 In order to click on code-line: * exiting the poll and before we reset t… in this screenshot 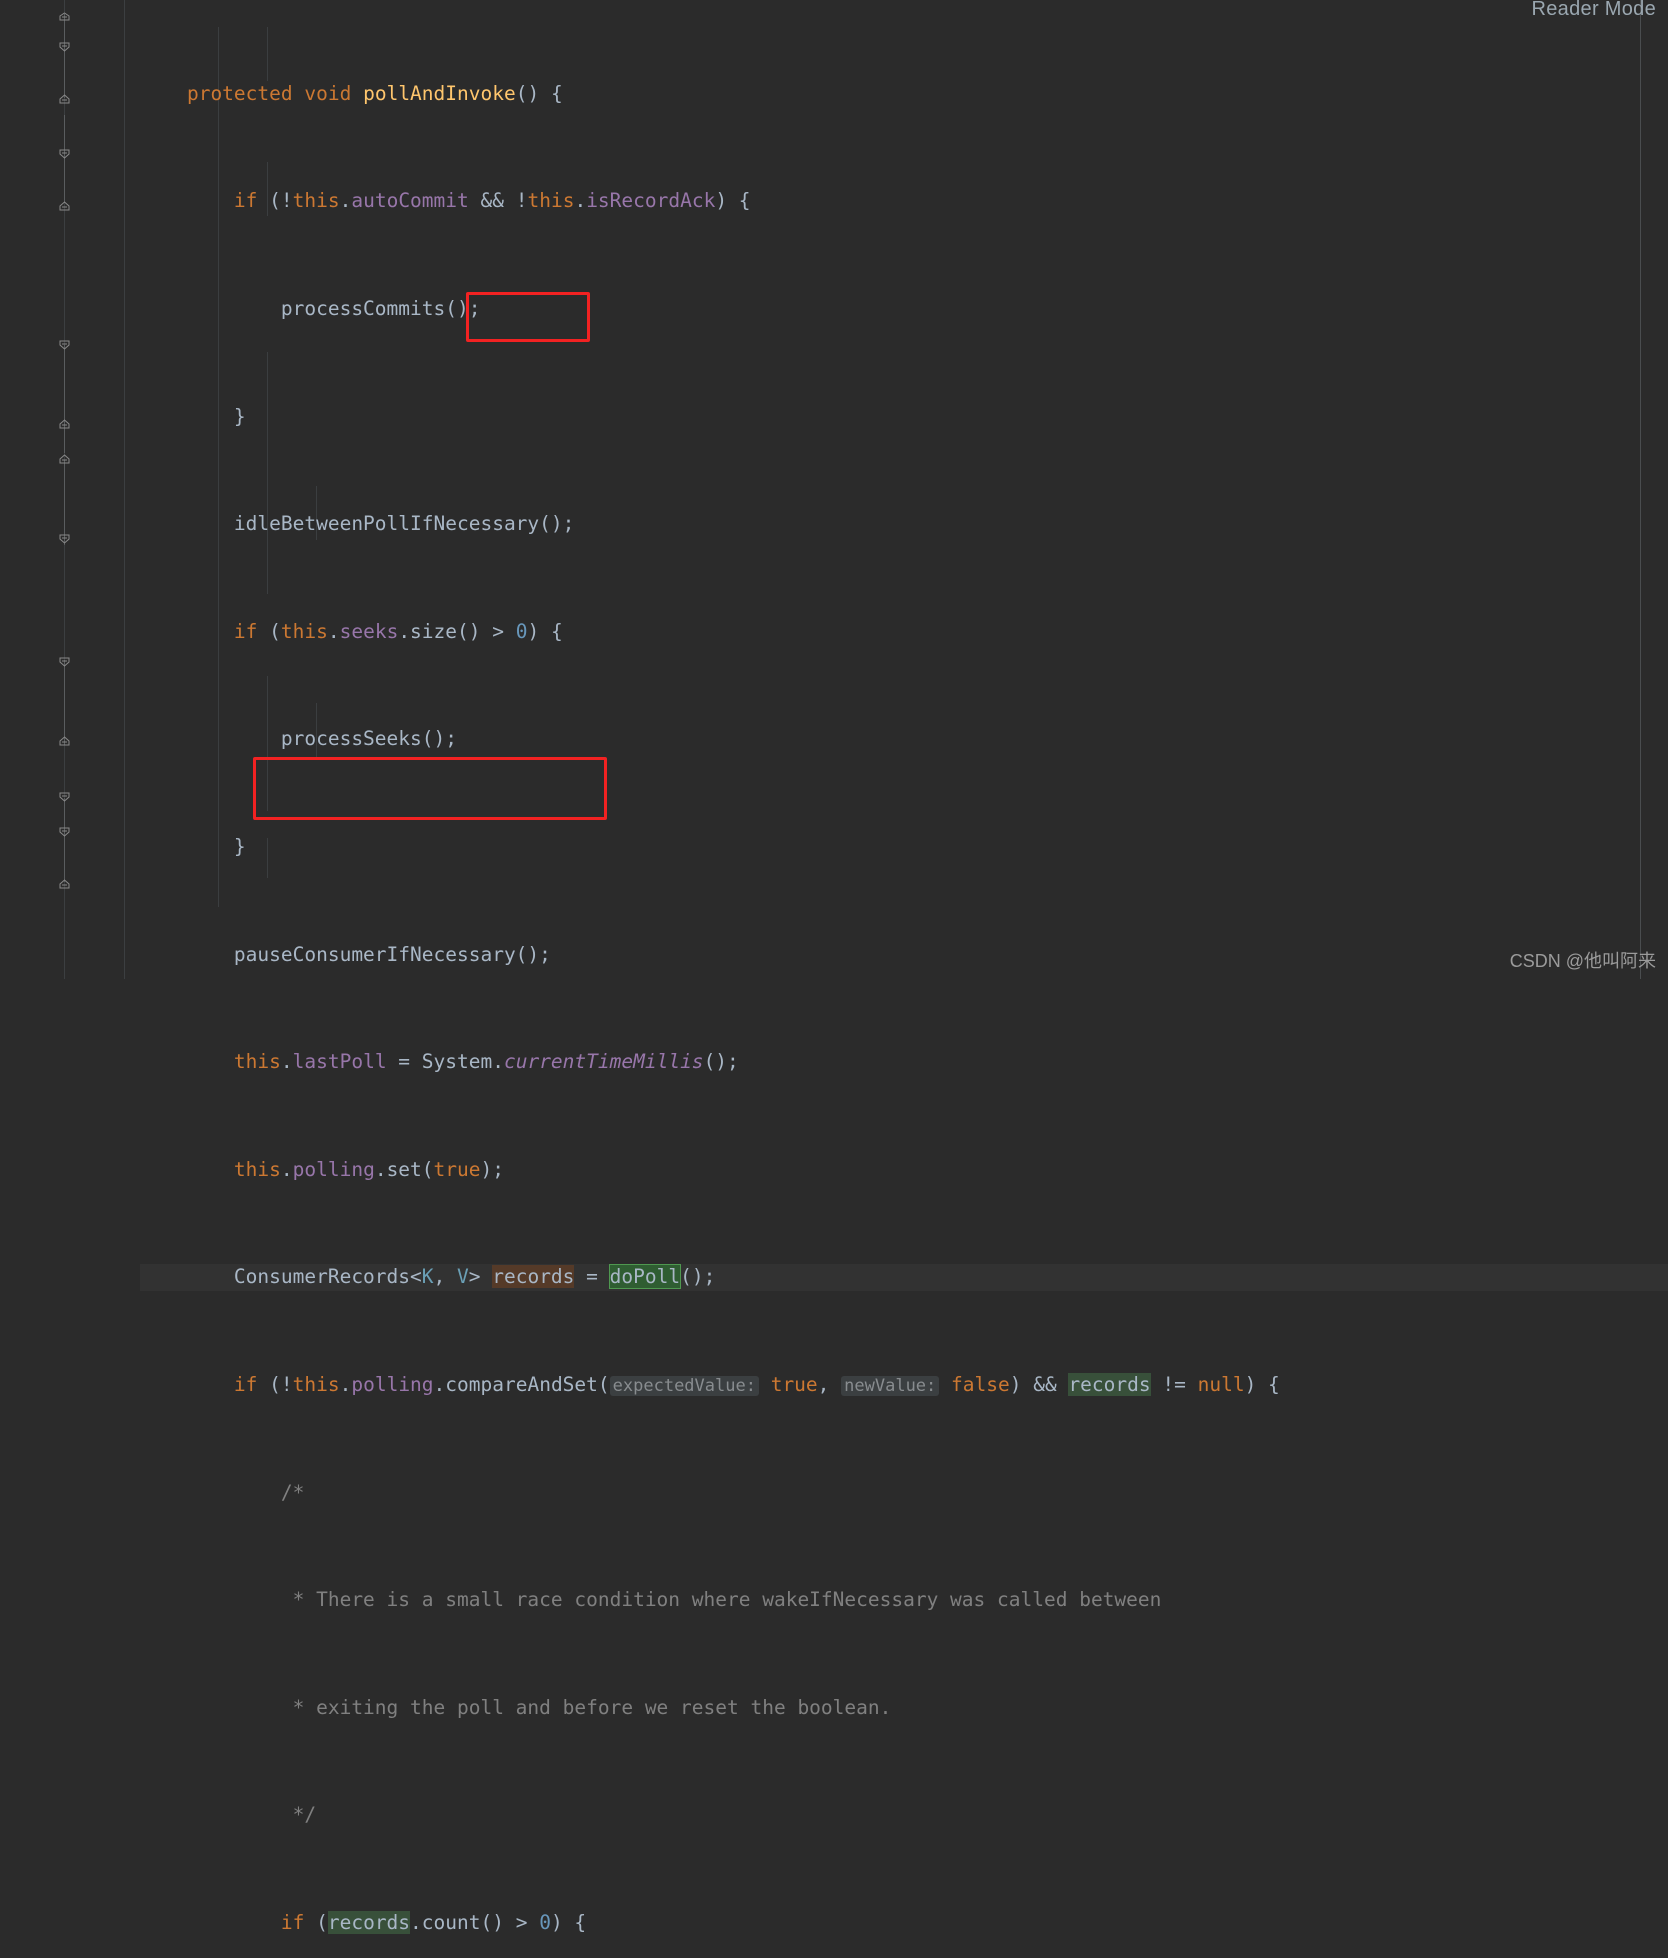, I will do `click(904, 1708)`.